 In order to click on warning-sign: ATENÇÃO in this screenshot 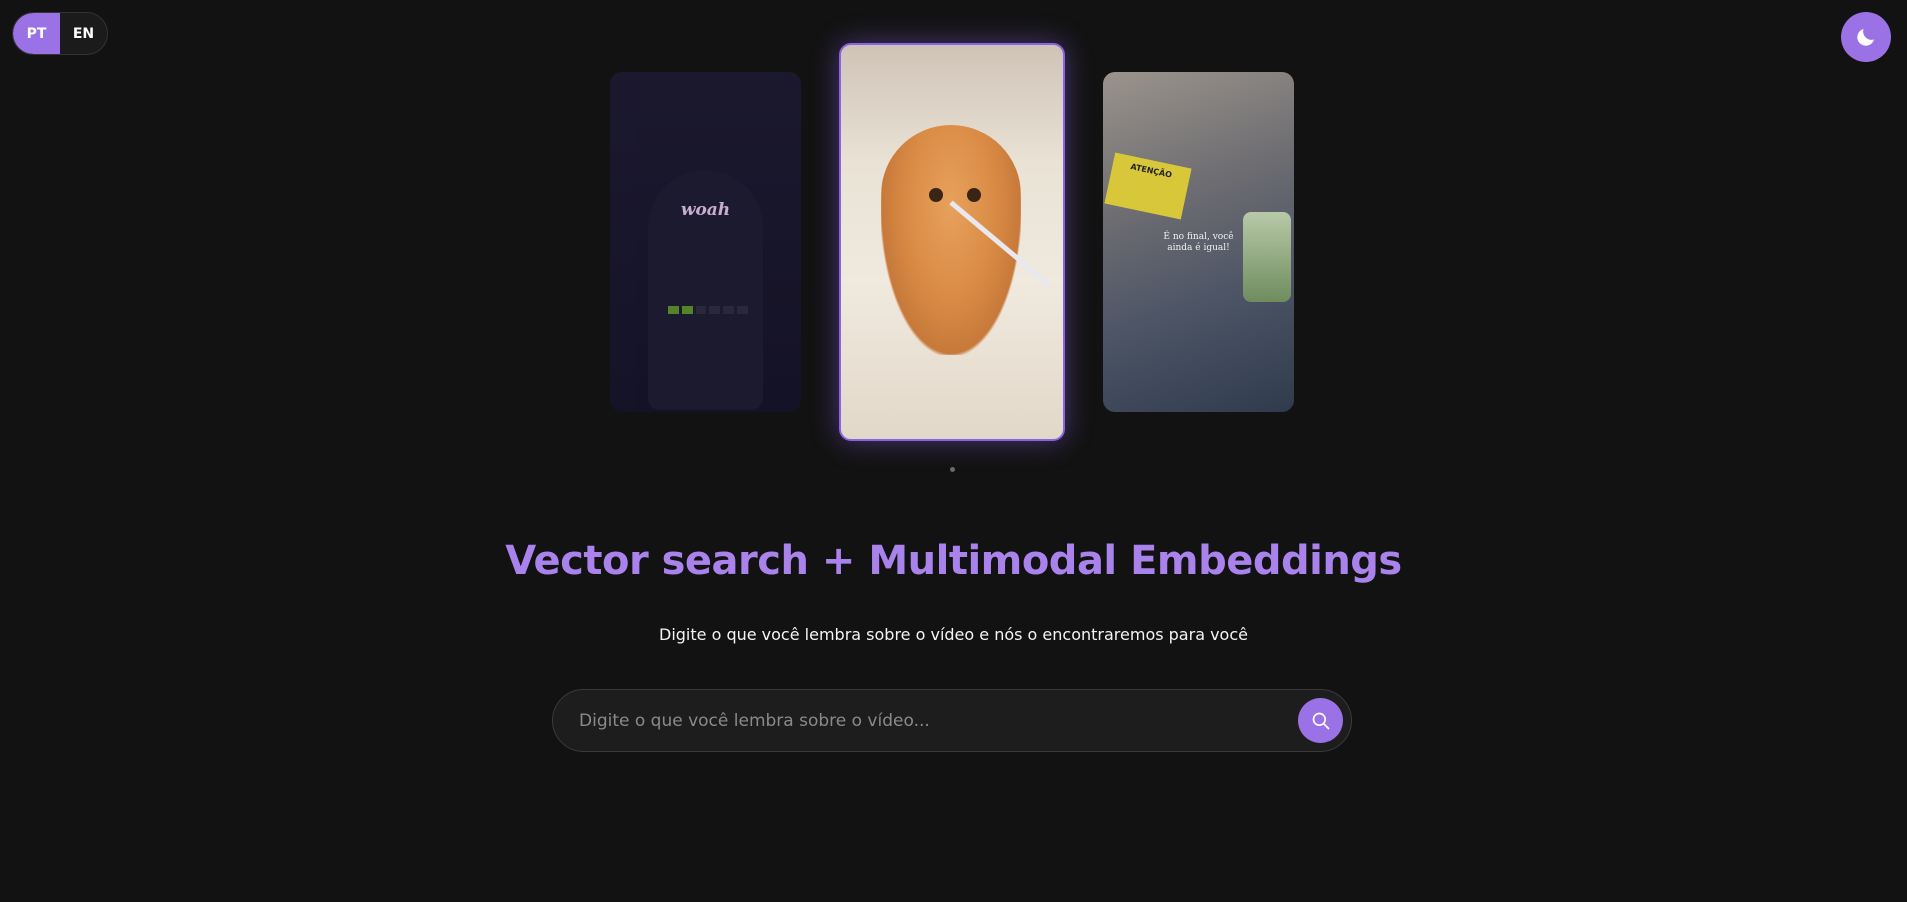, I will do `click(1148, 186)`.